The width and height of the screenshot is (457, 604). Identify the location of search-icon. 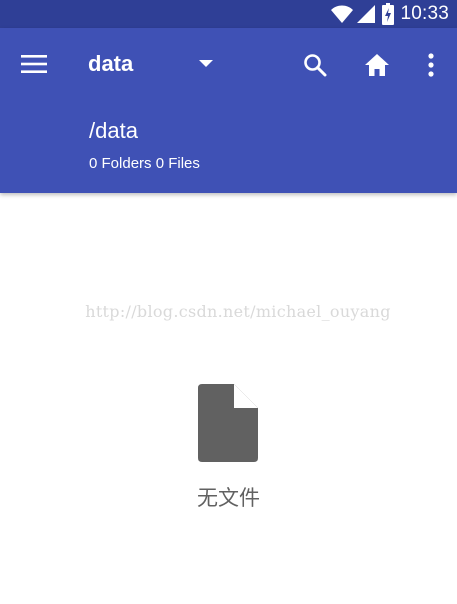
(315, 65).